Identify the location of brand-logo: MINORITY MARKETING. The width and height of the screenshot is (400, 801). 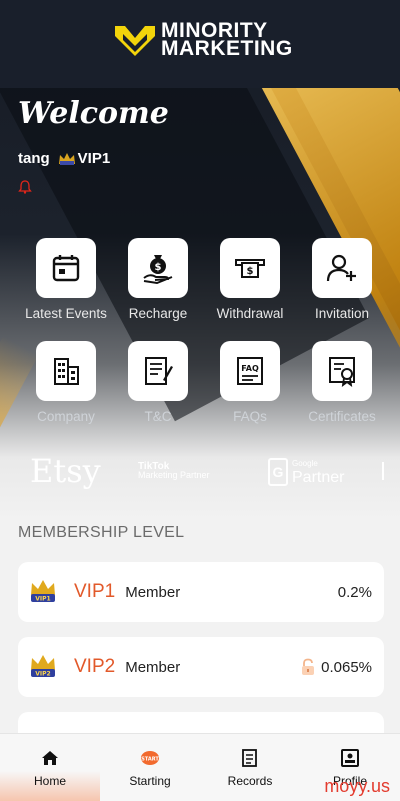
(203, 40).